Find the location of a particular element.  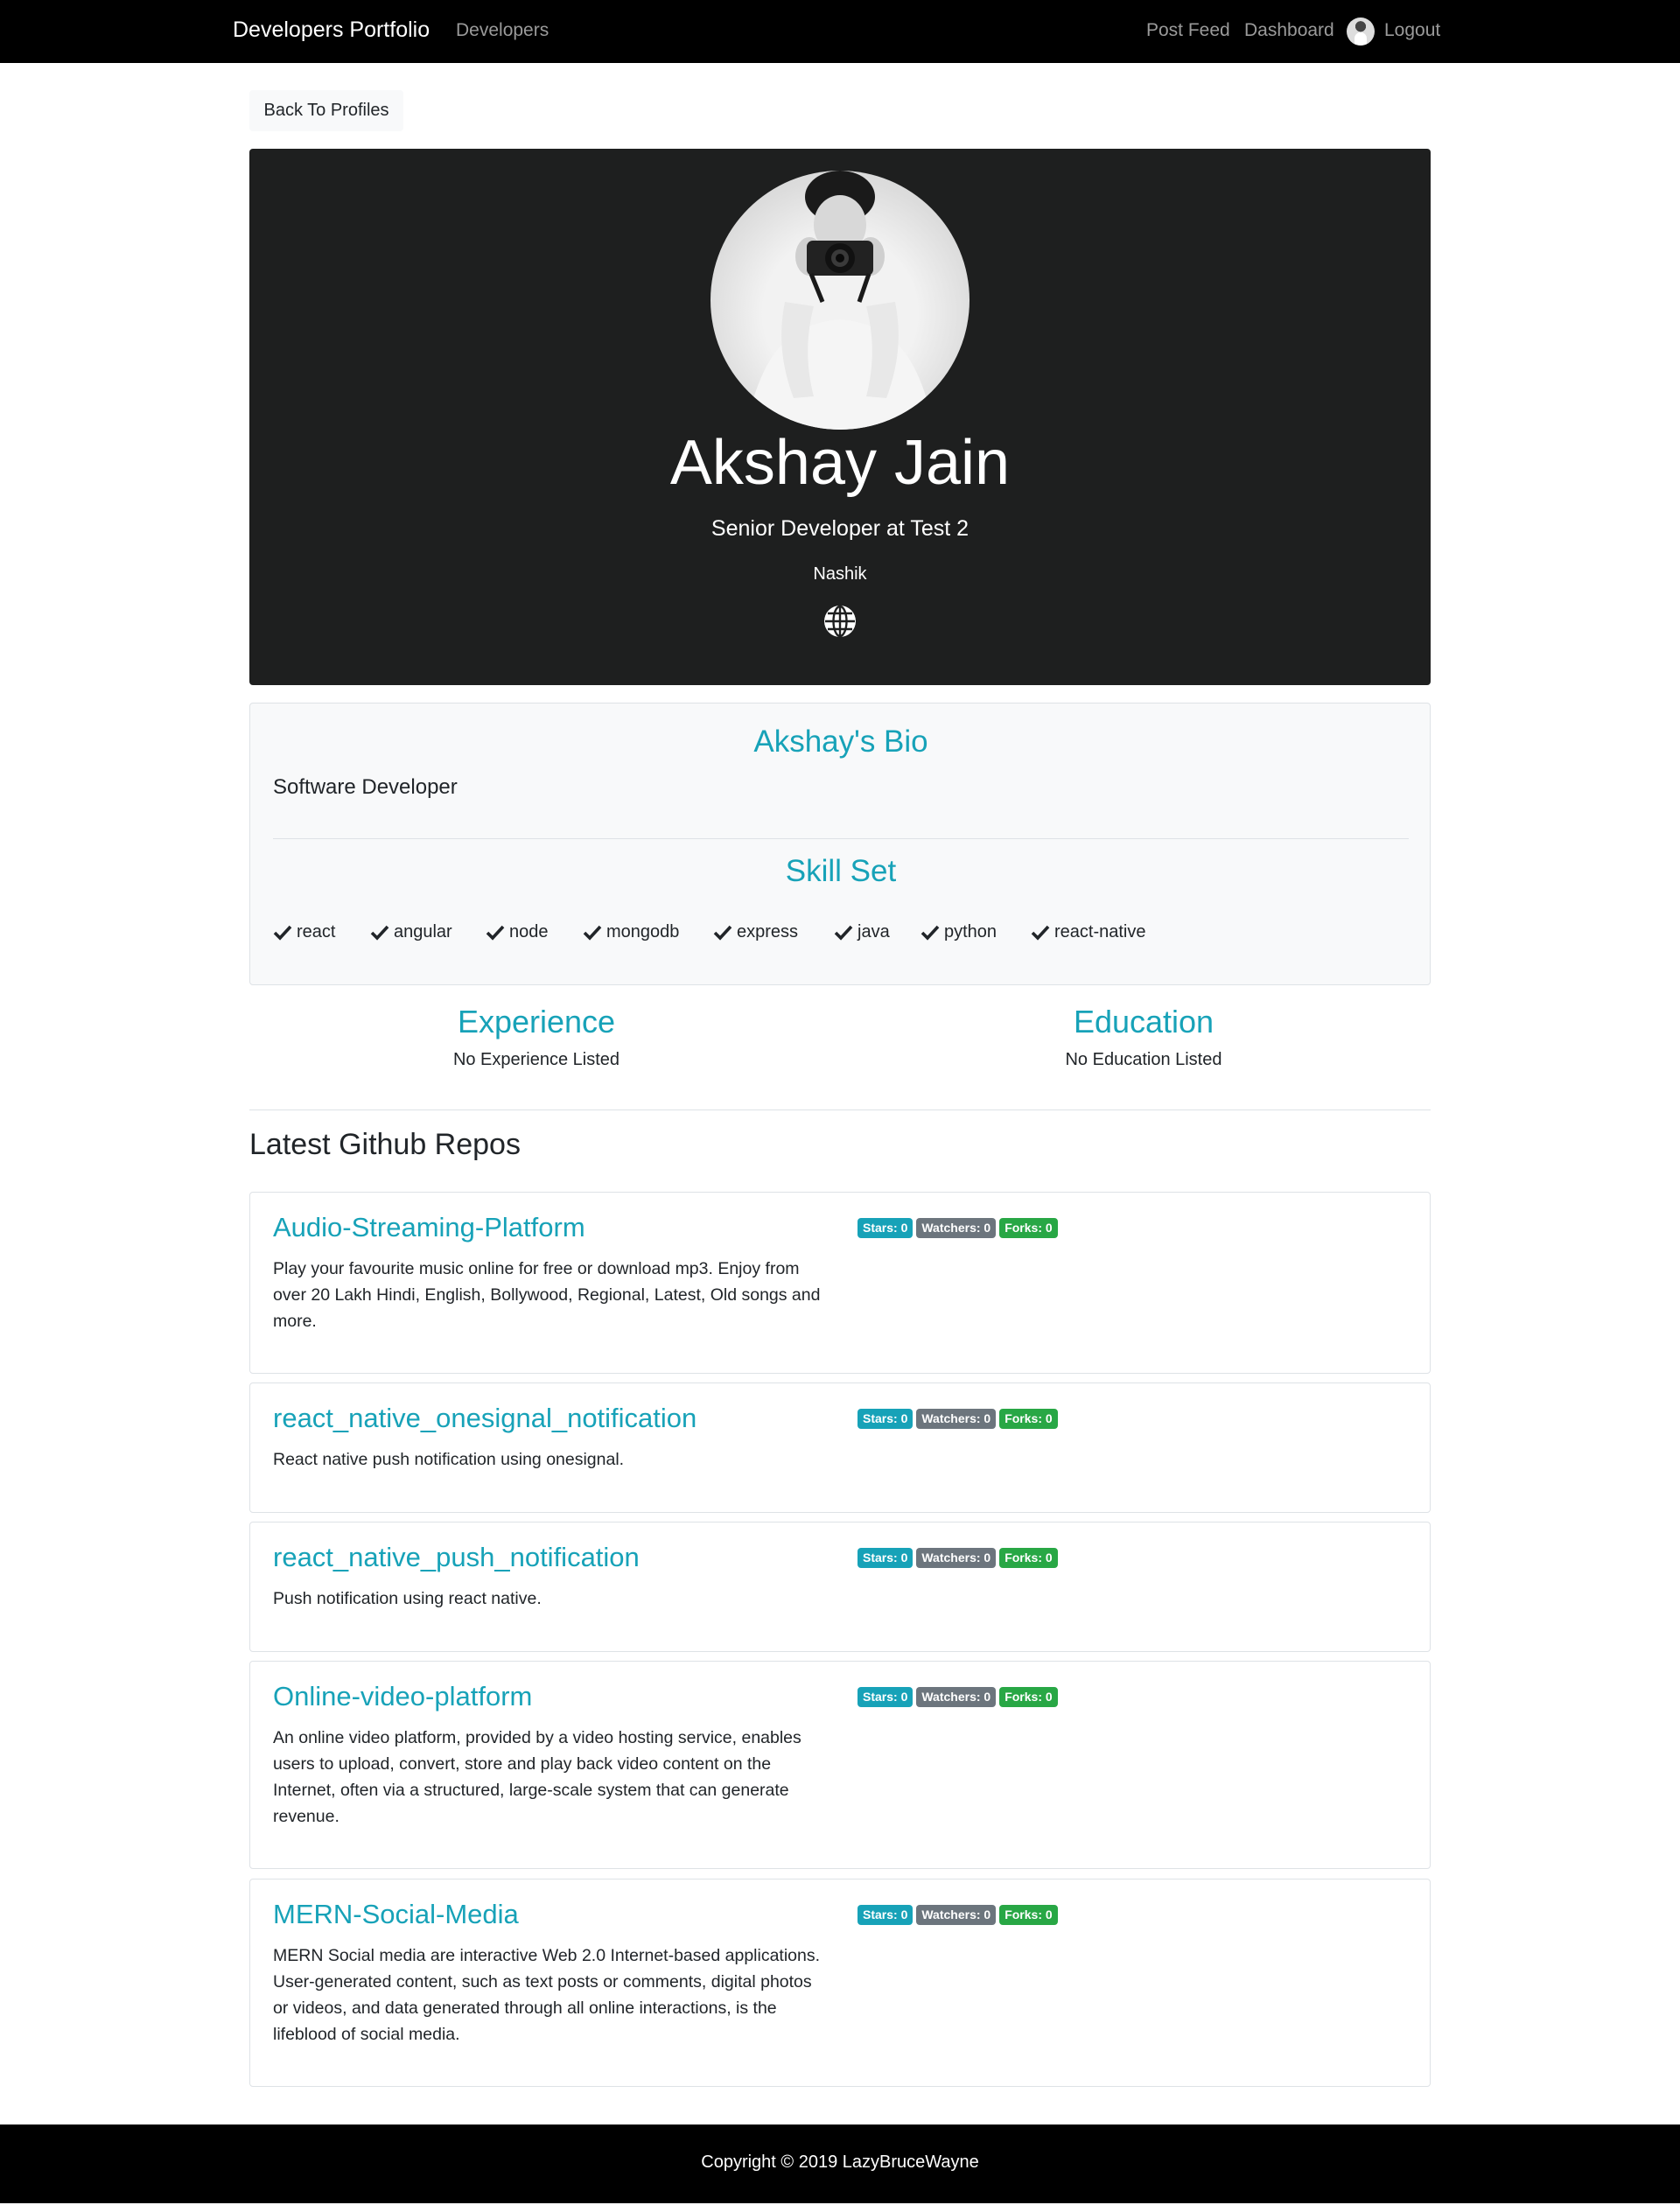

skill-item: java is located at coordinates (862, 932).